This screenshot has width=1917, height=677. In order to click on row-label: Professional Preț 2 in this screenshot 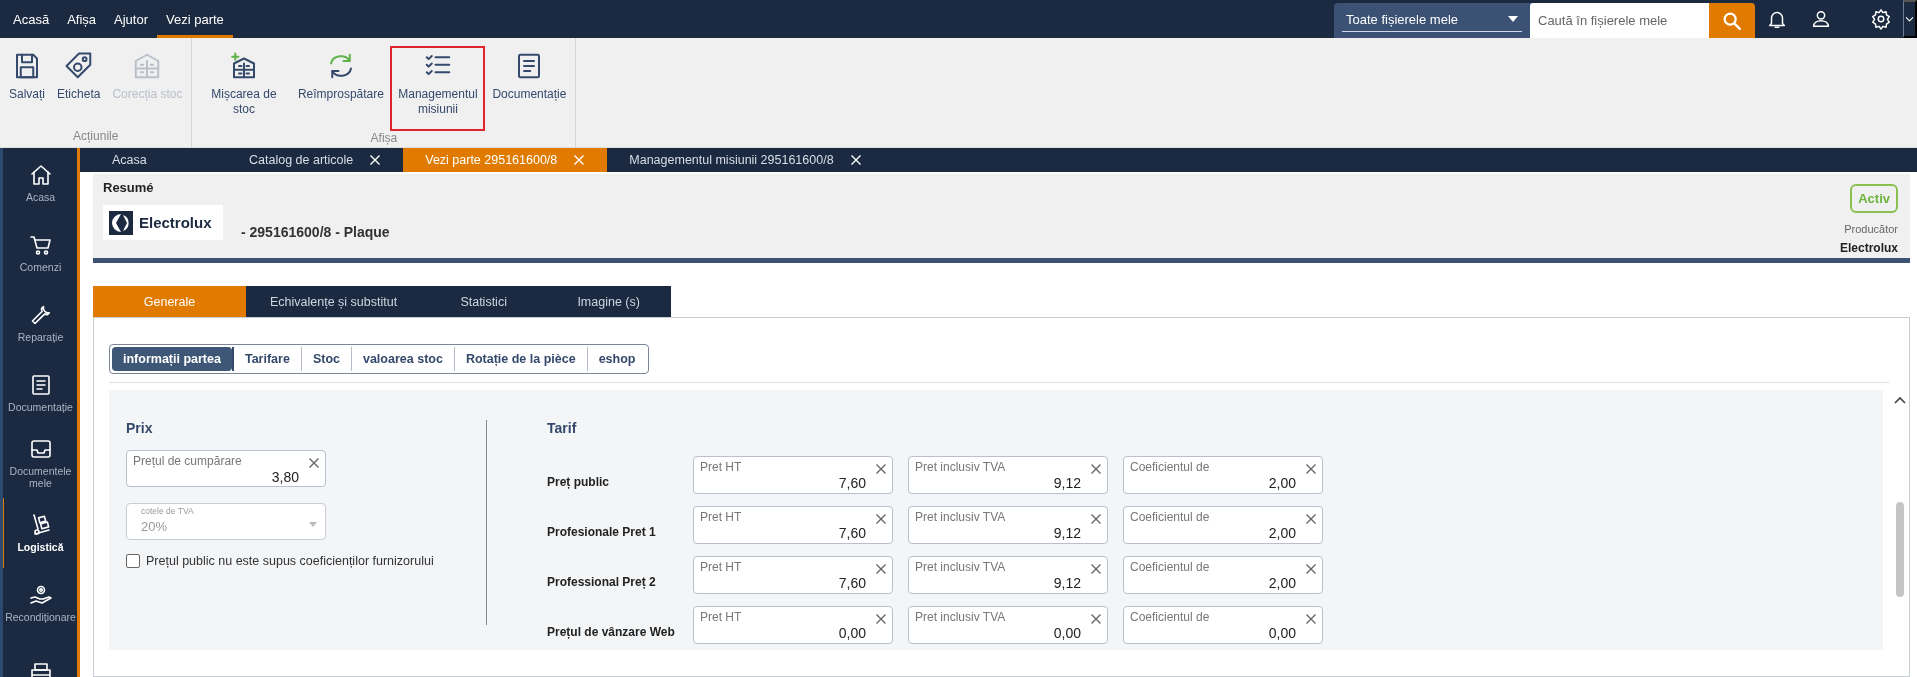, I will do `click(602, 581)`.